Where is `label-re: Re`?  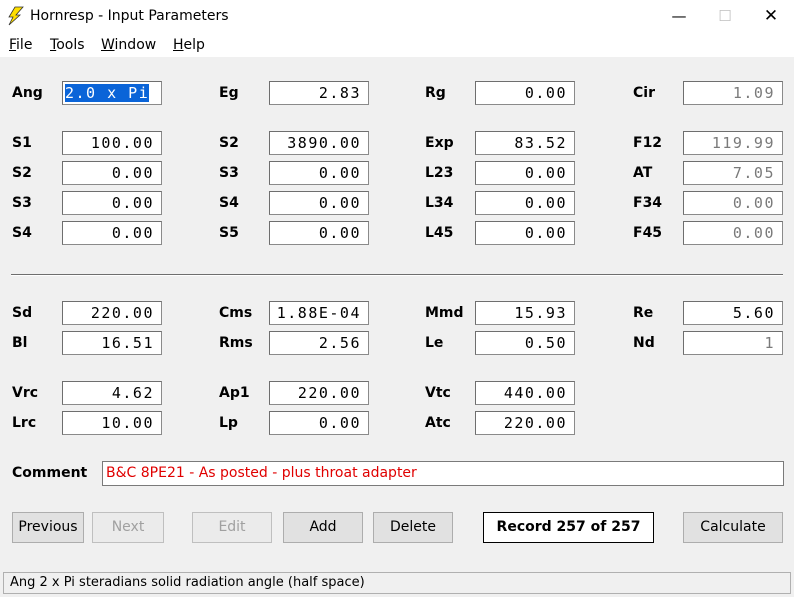
label-re: Re is located at coordinates (643, 313).